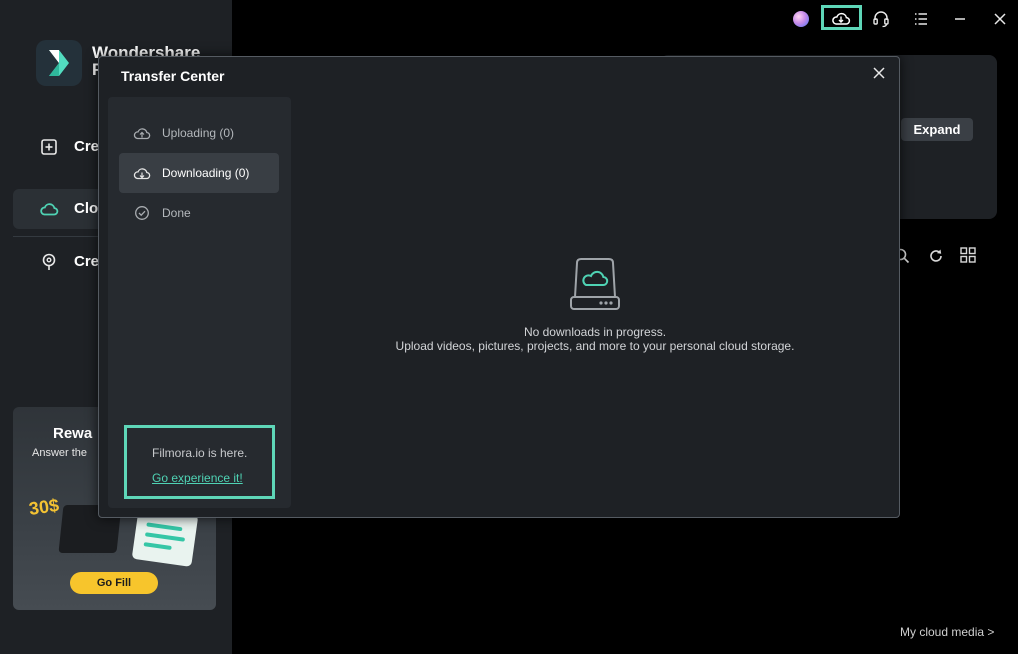 This screenshot has width=1018, height=654. Describe the element at coordinates (960, 19) in the screenshot. I see `minimize-icon` at that location.